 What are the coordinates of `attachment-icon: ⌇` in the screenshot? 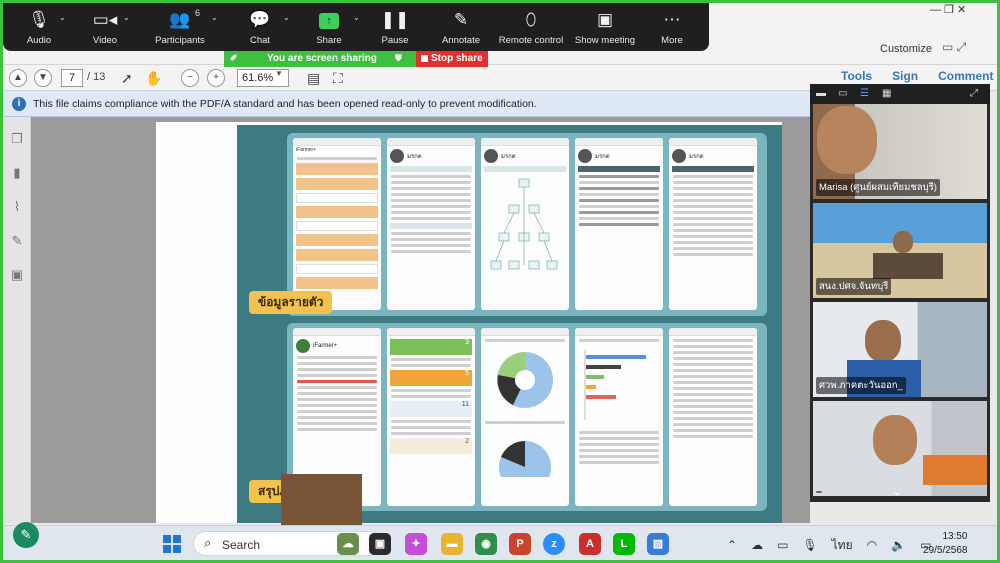 It's located at (17, 207).